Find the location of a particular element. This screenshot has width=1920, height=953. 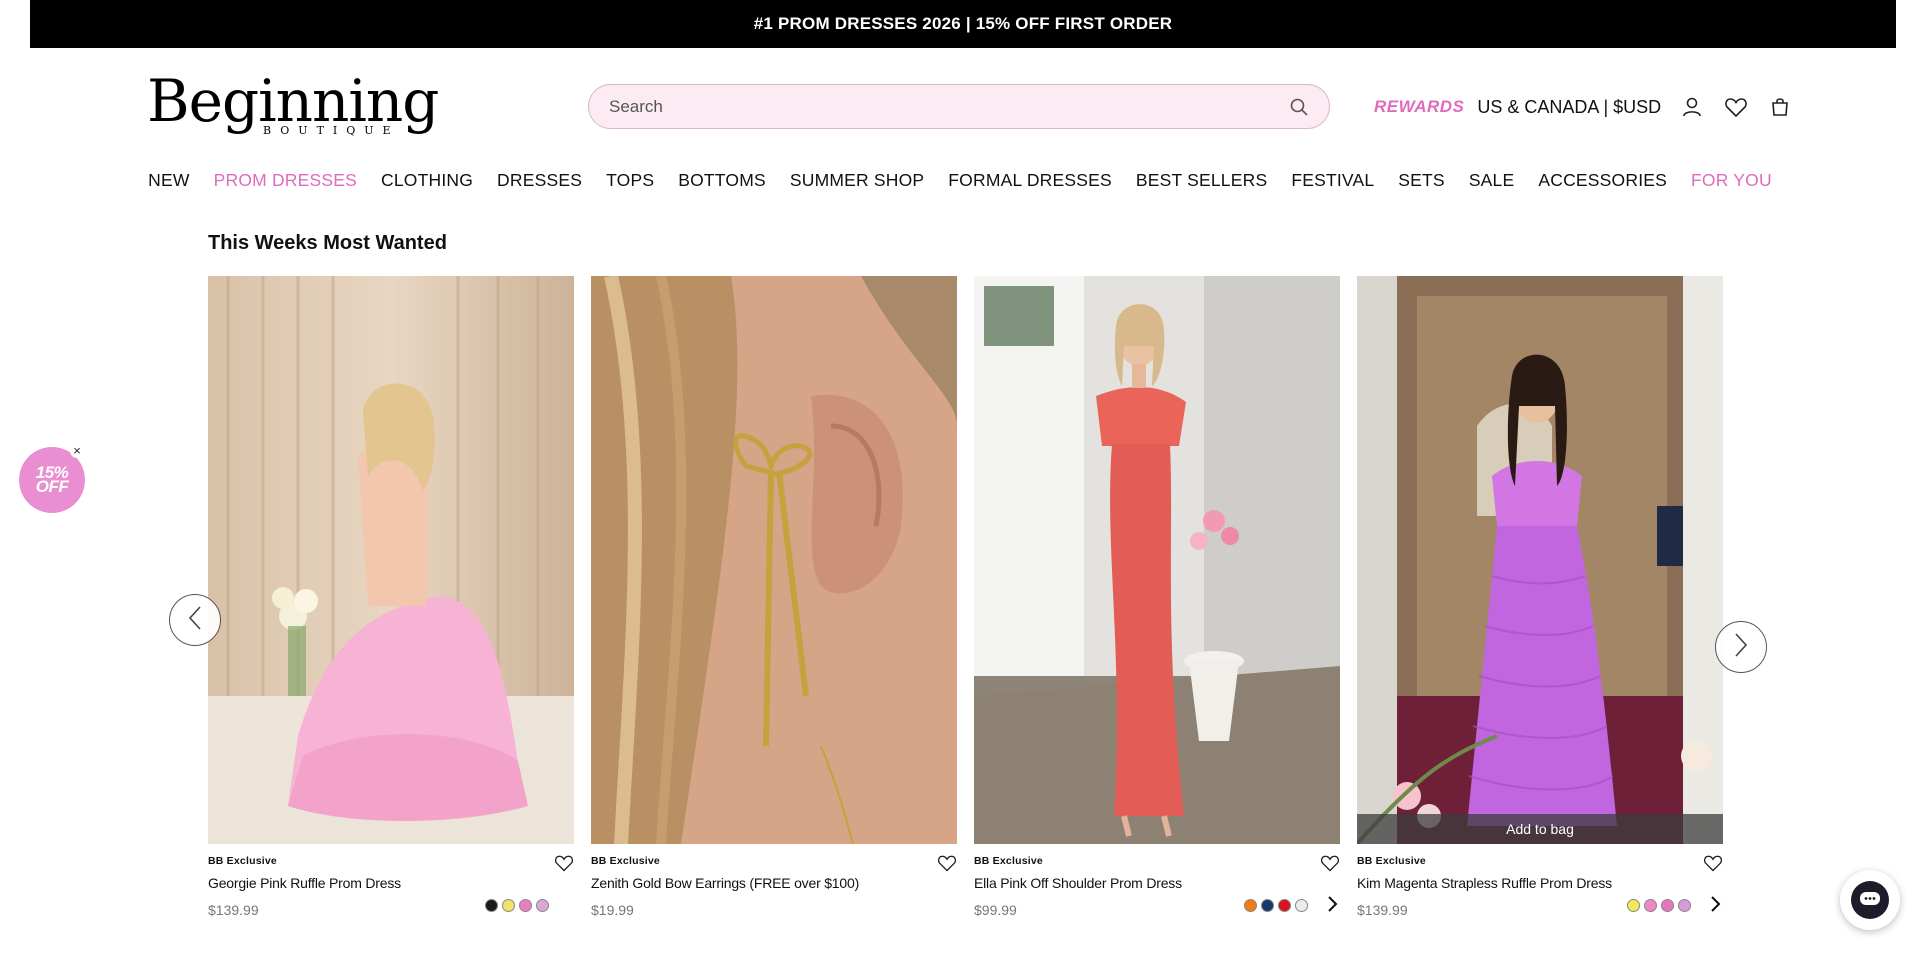

site-logo: Beginning BOUTIQUE is located at coordinates (300, 107).